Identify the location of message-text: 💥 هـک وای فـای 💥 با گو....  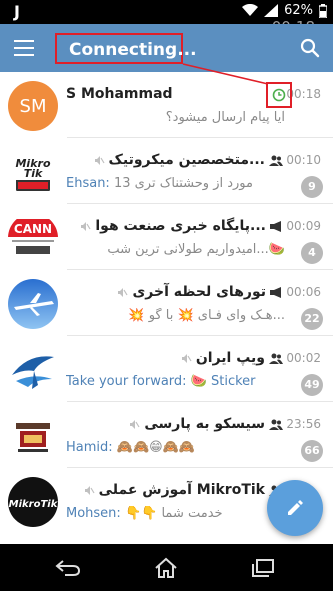
(206, 315).